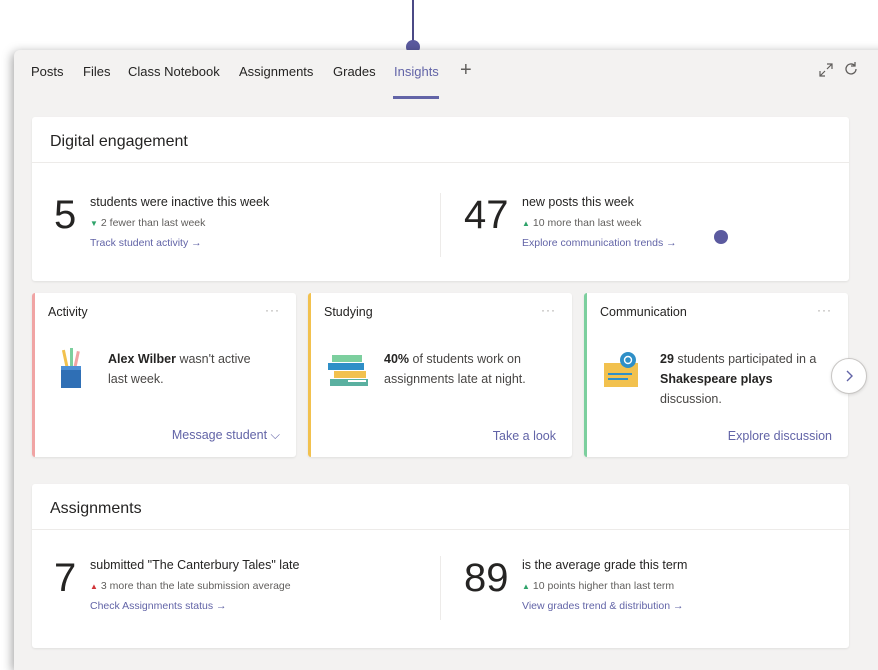 The width and height of the screenshot is (878, 670). Describe the element at coordinates (416, 97) in the screenshot. I see `active-tab-indicator` at that location.